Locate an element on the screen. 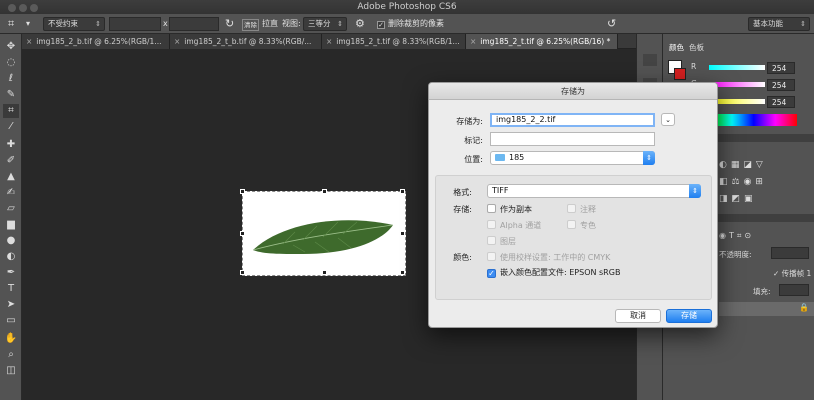 The height and width of the screenshot is (400, 814). spot-color-checkbox: 专色 is located at coordinates (581, 225).